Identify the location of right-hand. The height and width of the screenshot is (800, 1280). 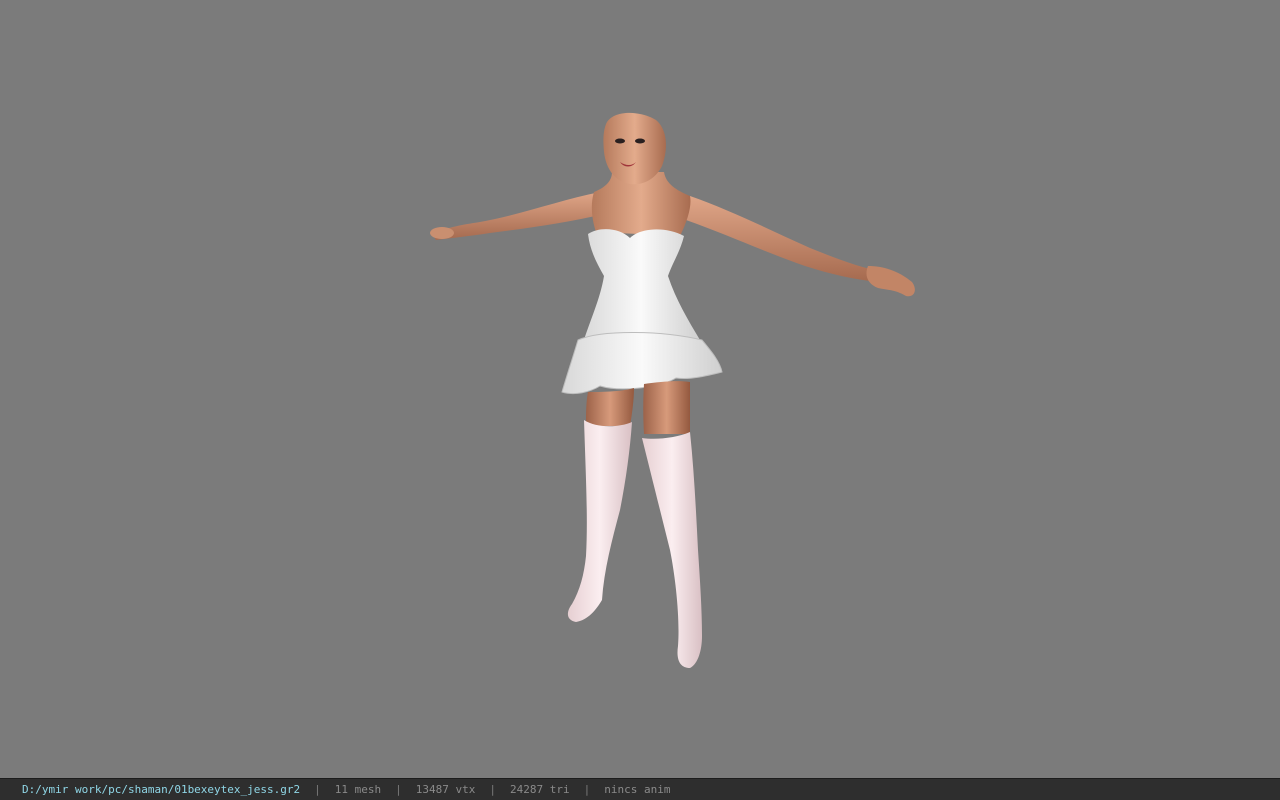
(890, 281).